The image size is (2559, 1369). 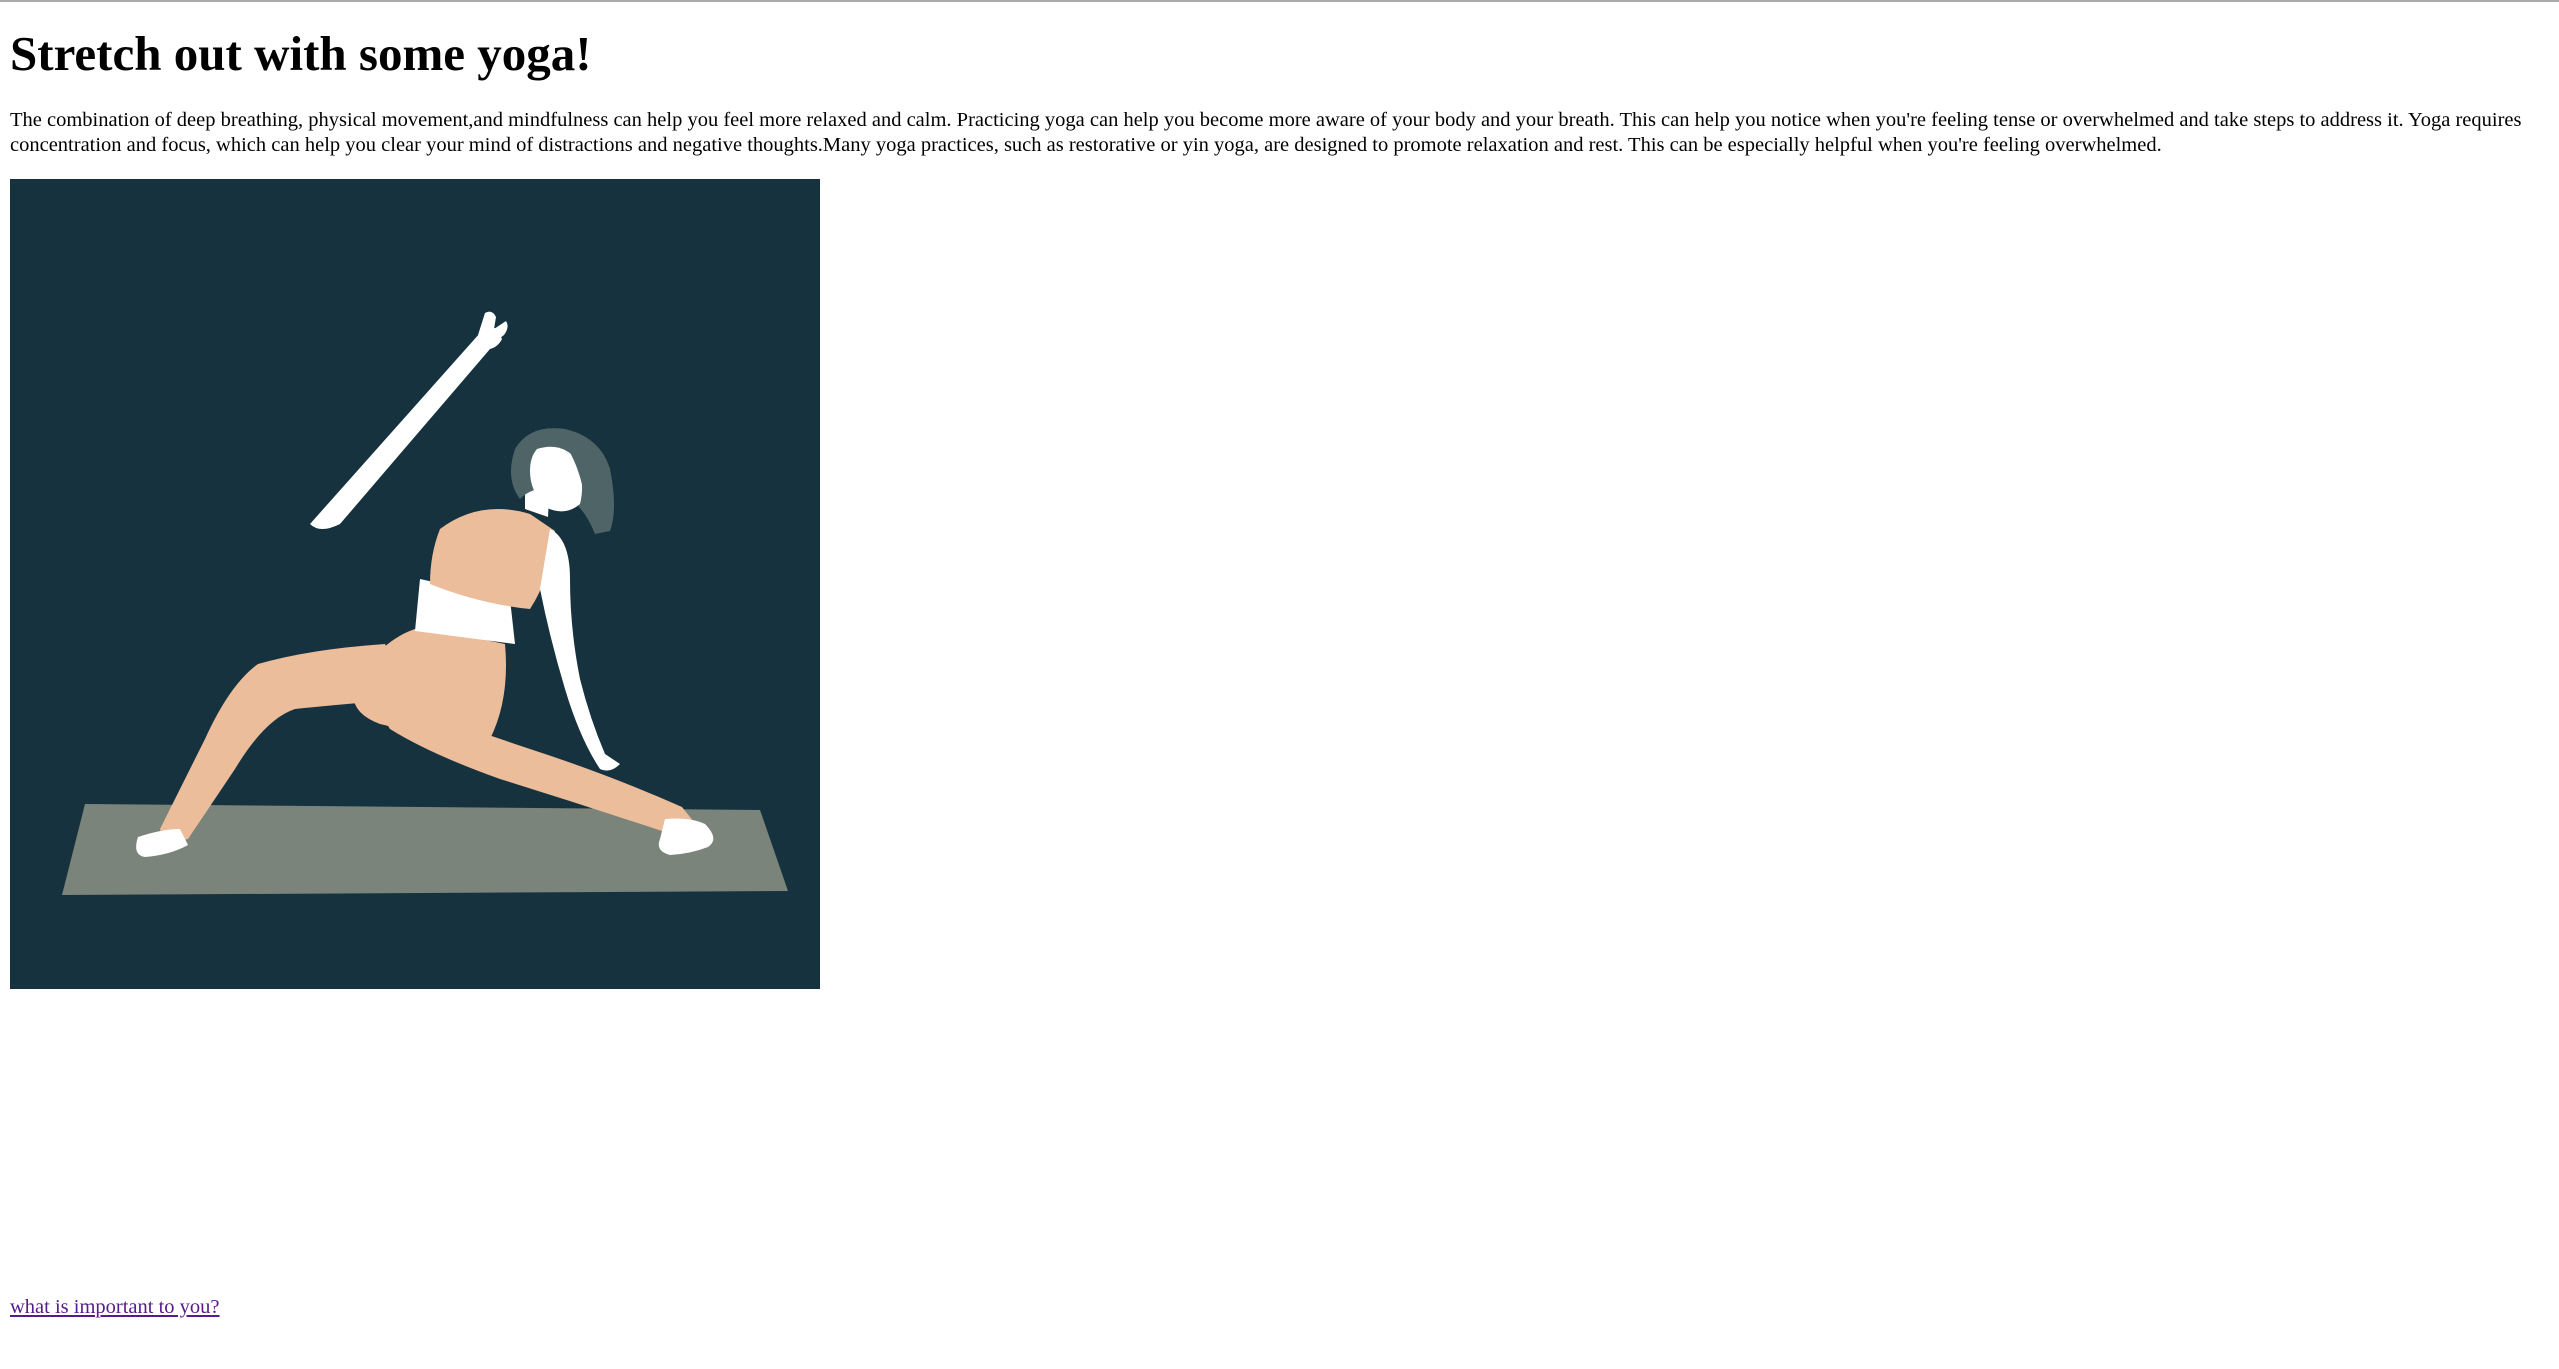 What do you see at coordinates (1279, 1) in the screenshot?
I see `top-divider` at bounding box center [1279, 1].